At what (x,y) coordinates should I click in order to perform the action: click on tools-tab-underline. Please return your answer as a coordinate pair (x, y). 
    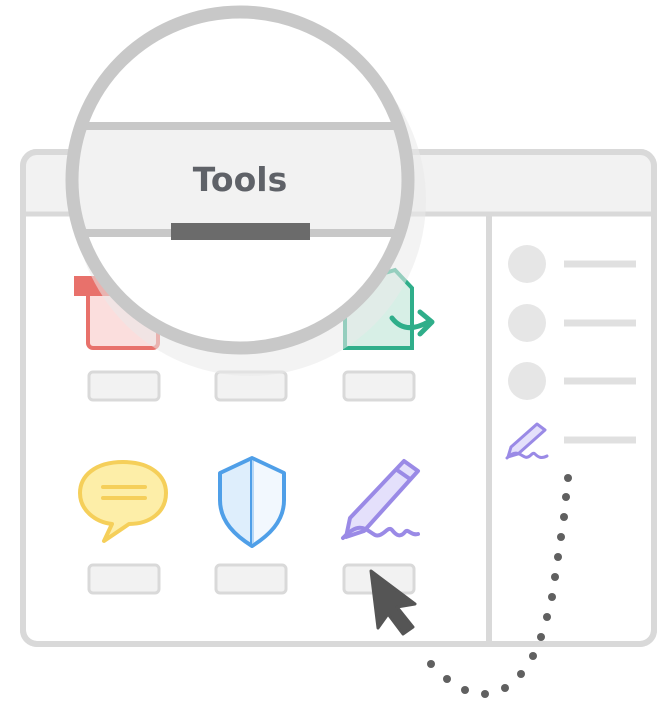
    Looking at the image, I should click on (240, 231).